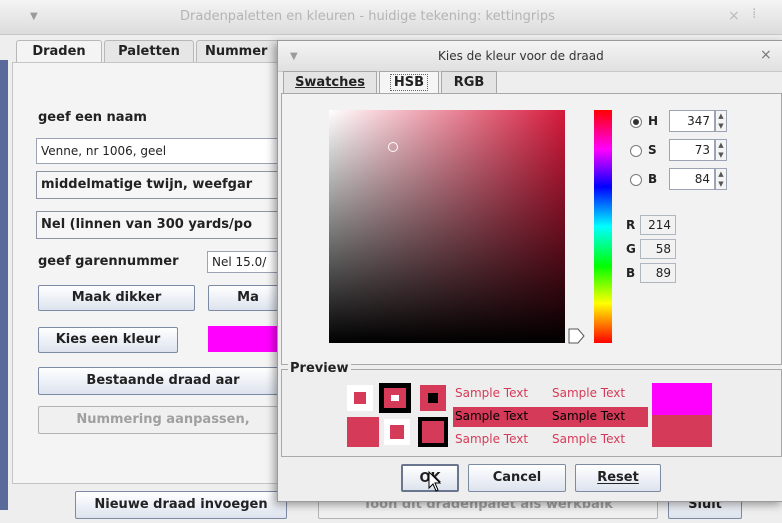 The width and height of the screenshot is (782, 523). I want to click on tab-rgb: RGB, so click(469, 82).